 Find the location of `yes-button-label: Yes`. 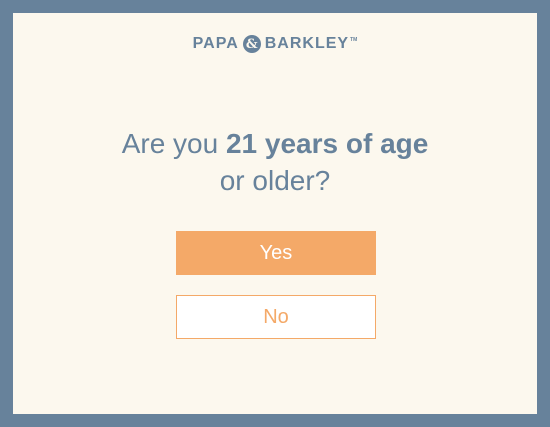

yes-button-label: Yes is located at coordinates (276, 252).